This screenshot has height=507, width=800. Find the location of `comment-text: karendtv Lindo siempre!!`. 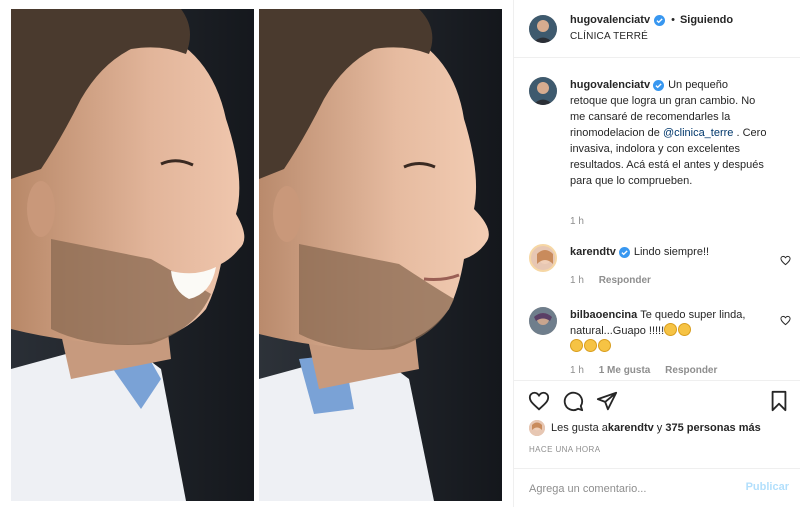

comment-text: karendtv Lindo siempre!! is located at coordinates (669, 252).